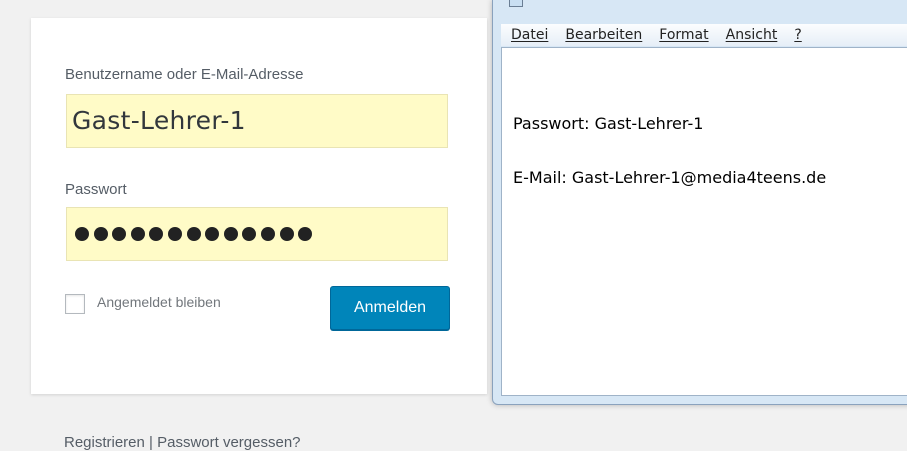 The height and width of the screenshot is (451, 907). Describe the element at coordinates (184, 74) in the screenshot. I see `username-label: Benutzername oder E-Mail-Adresse` at that location.